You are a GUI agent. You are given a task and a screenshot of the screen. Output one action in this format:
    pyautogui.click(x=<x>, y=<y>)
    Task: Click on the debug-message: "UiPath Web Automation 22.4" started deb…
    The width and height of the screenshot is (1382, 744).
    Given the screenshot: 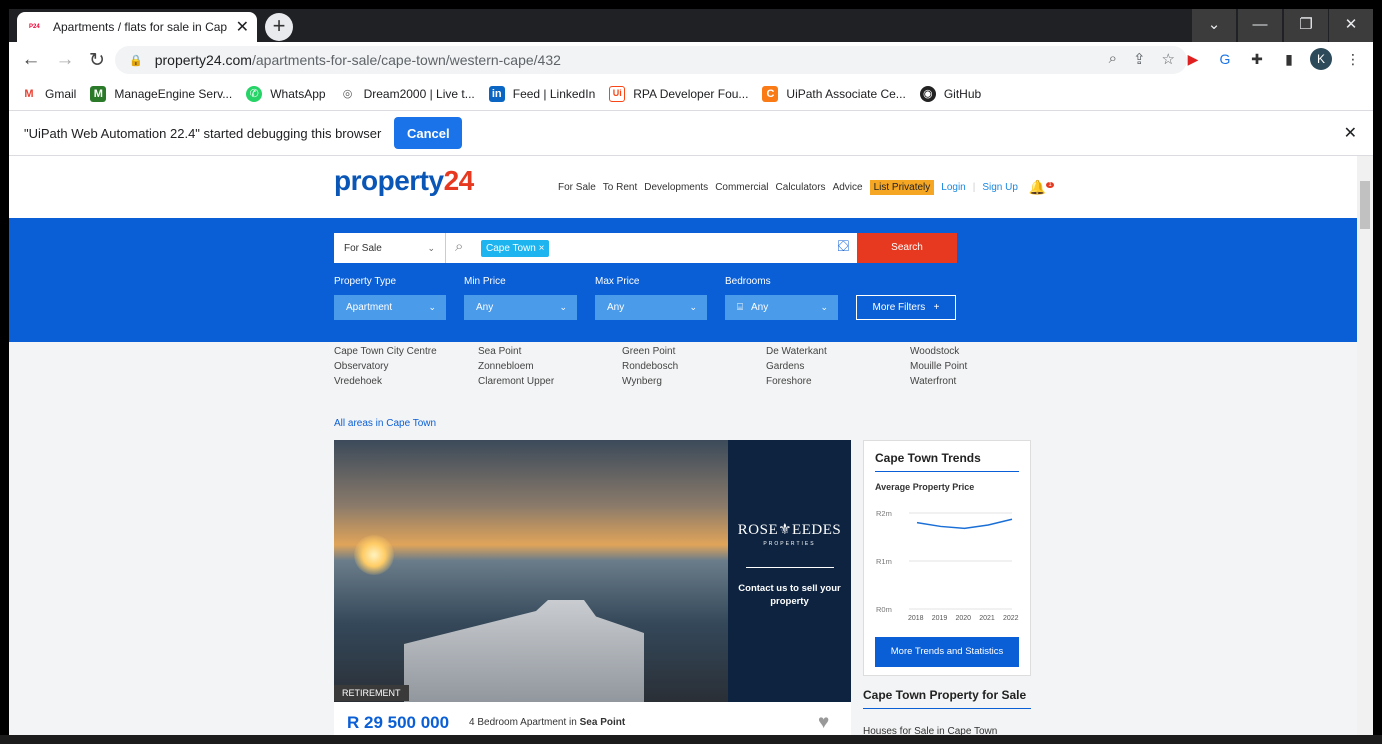 What is the action you would take?
    pyautogui.click(x=203, y=133)
    